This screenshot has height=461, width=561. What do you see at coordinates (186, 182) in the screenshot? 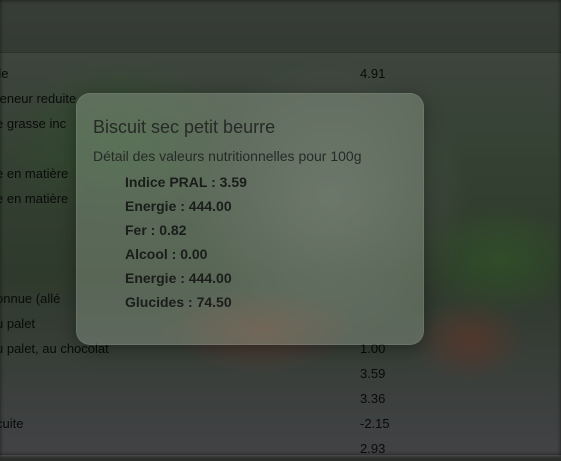
I see `nutrition-value-item: Indice PRAL : 3.59` at bounding box center [186, 182].